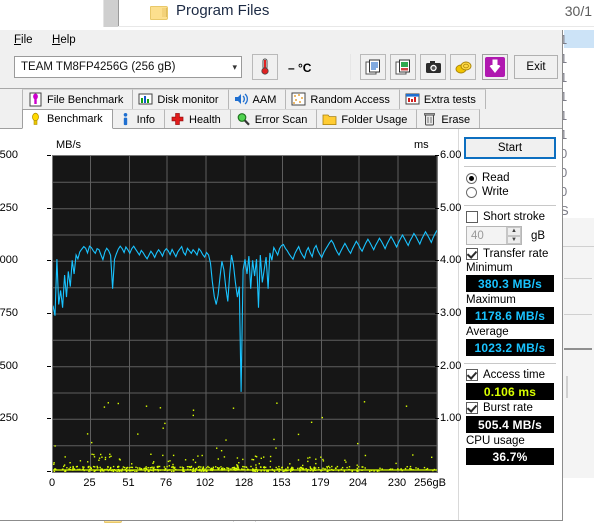  I want to click on minimum-label: Minimum, so click(489, 268).